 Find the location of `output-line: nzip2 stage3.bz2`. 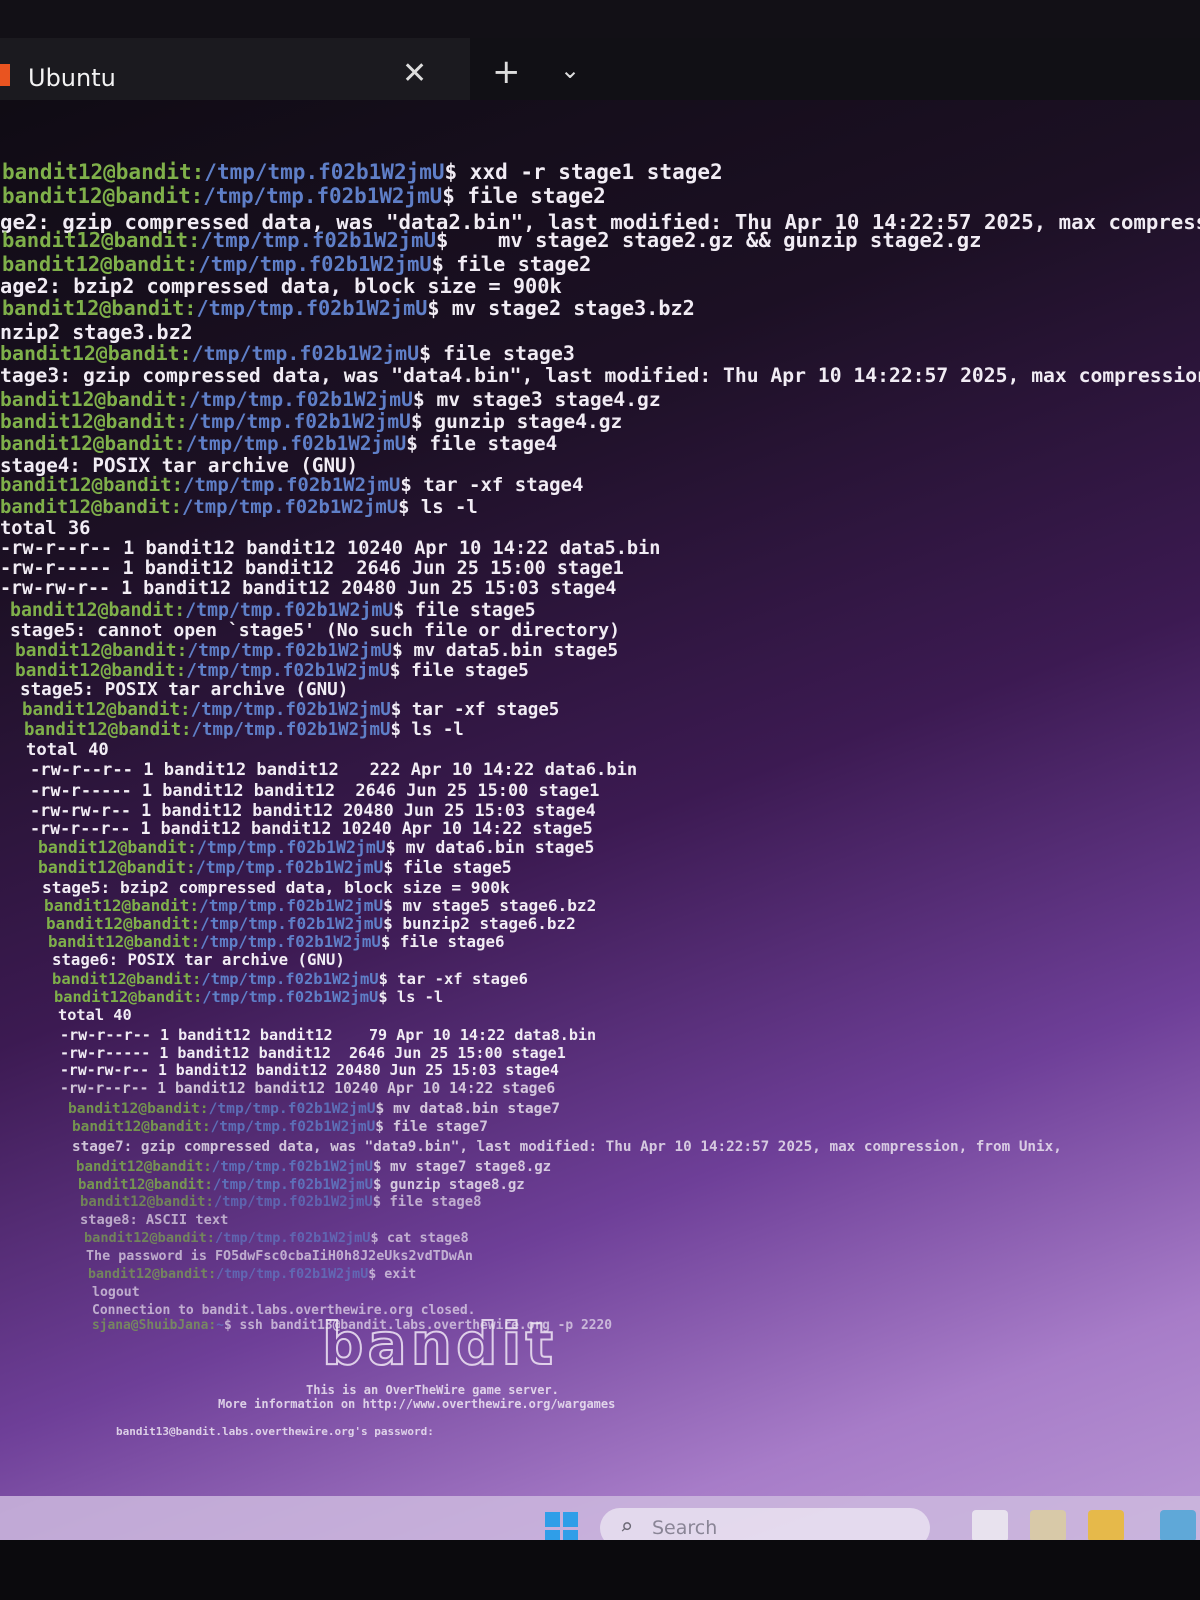

output-line: nzip2 stage3.bz2 is located at coordinates (96, 332).